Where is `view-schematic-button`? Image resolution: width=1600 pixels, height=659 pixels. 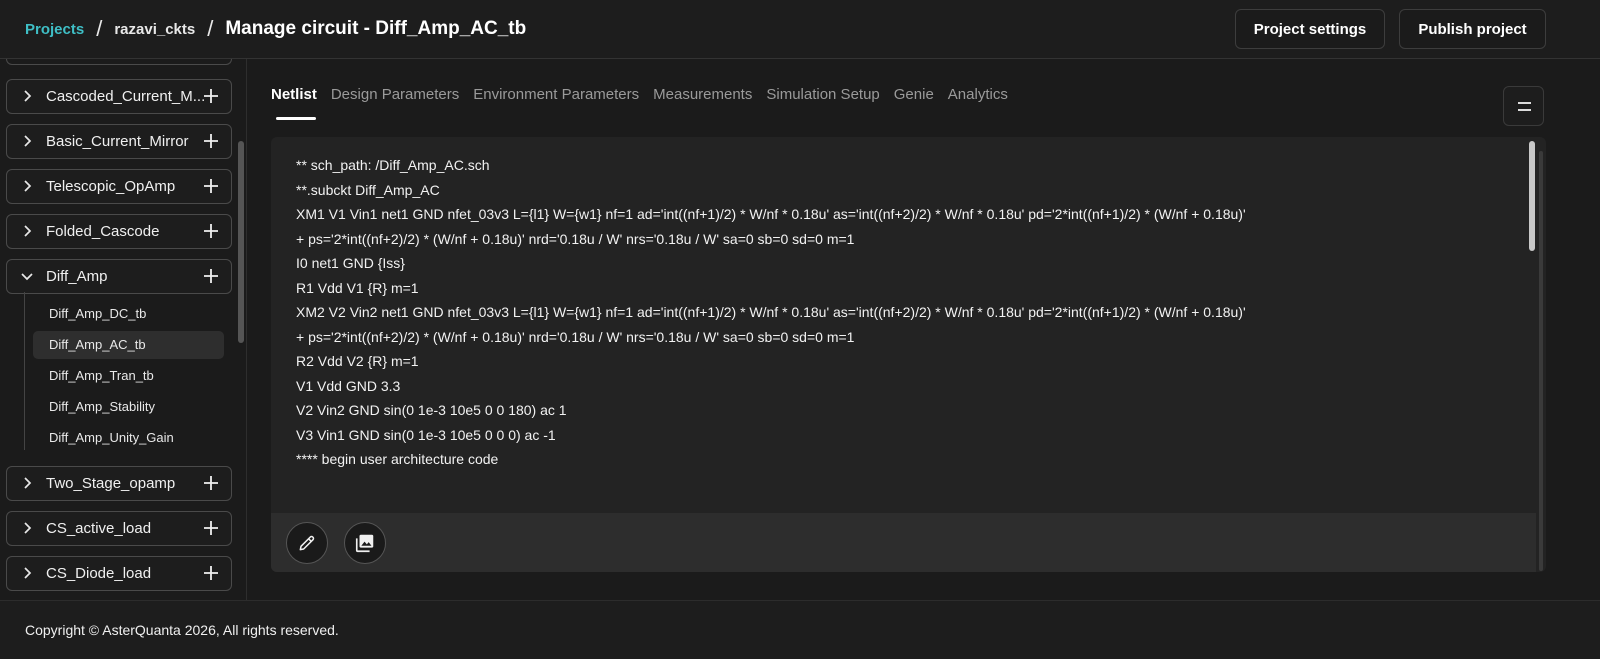 view-schematic-button is located at coordinates (365, 543).